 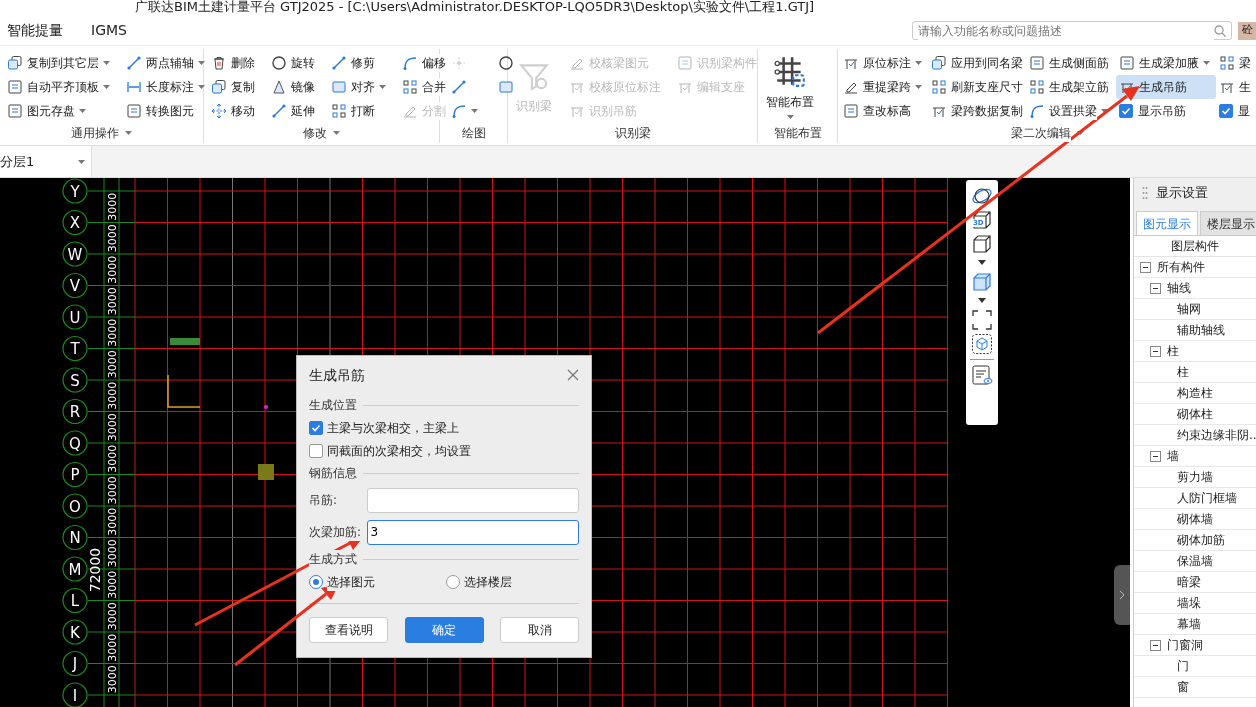 I want to click on floor-select: 分层1, so click(x=46, y=161).